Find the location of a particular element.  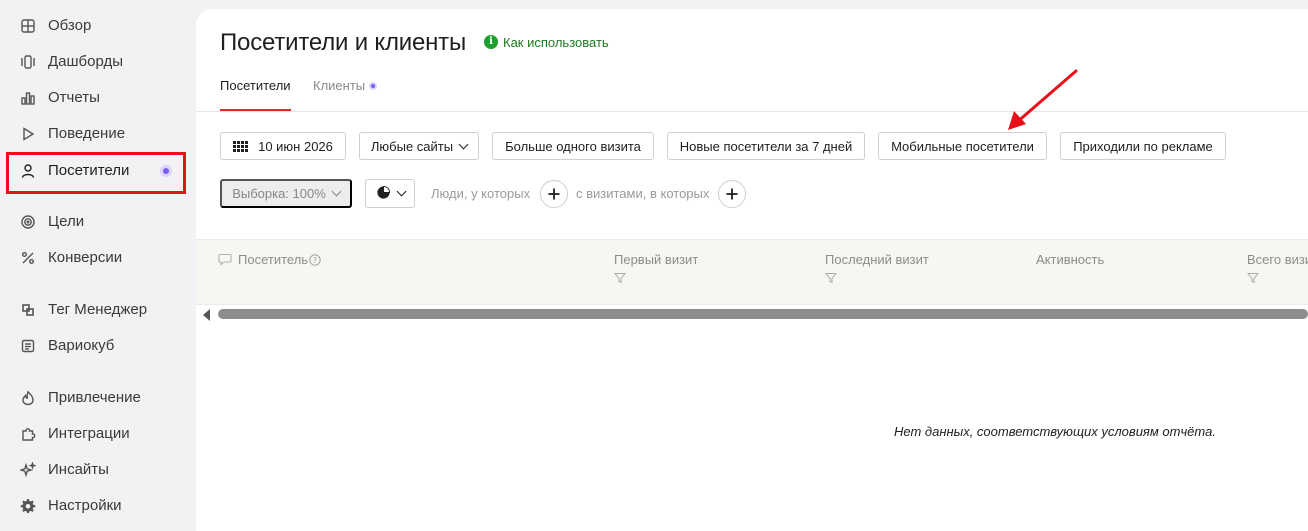

column-total-visits: Всего визи is located at coordinates (1277, 268).